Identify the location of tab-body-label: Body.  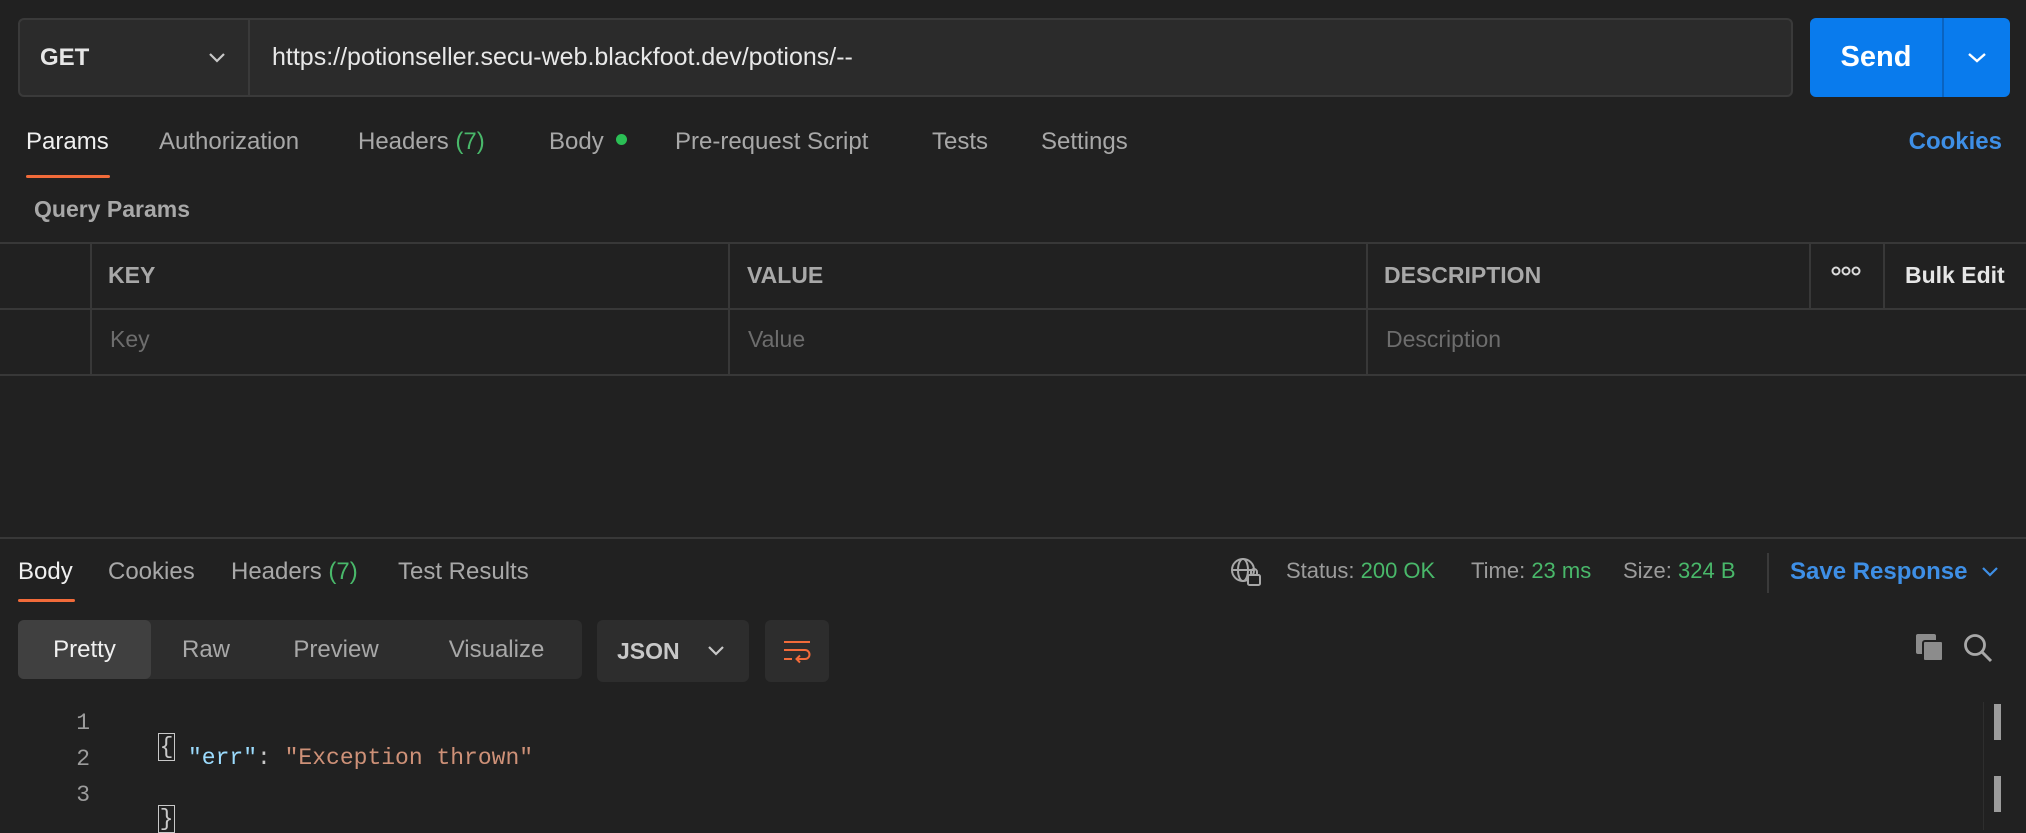
(576, 141).